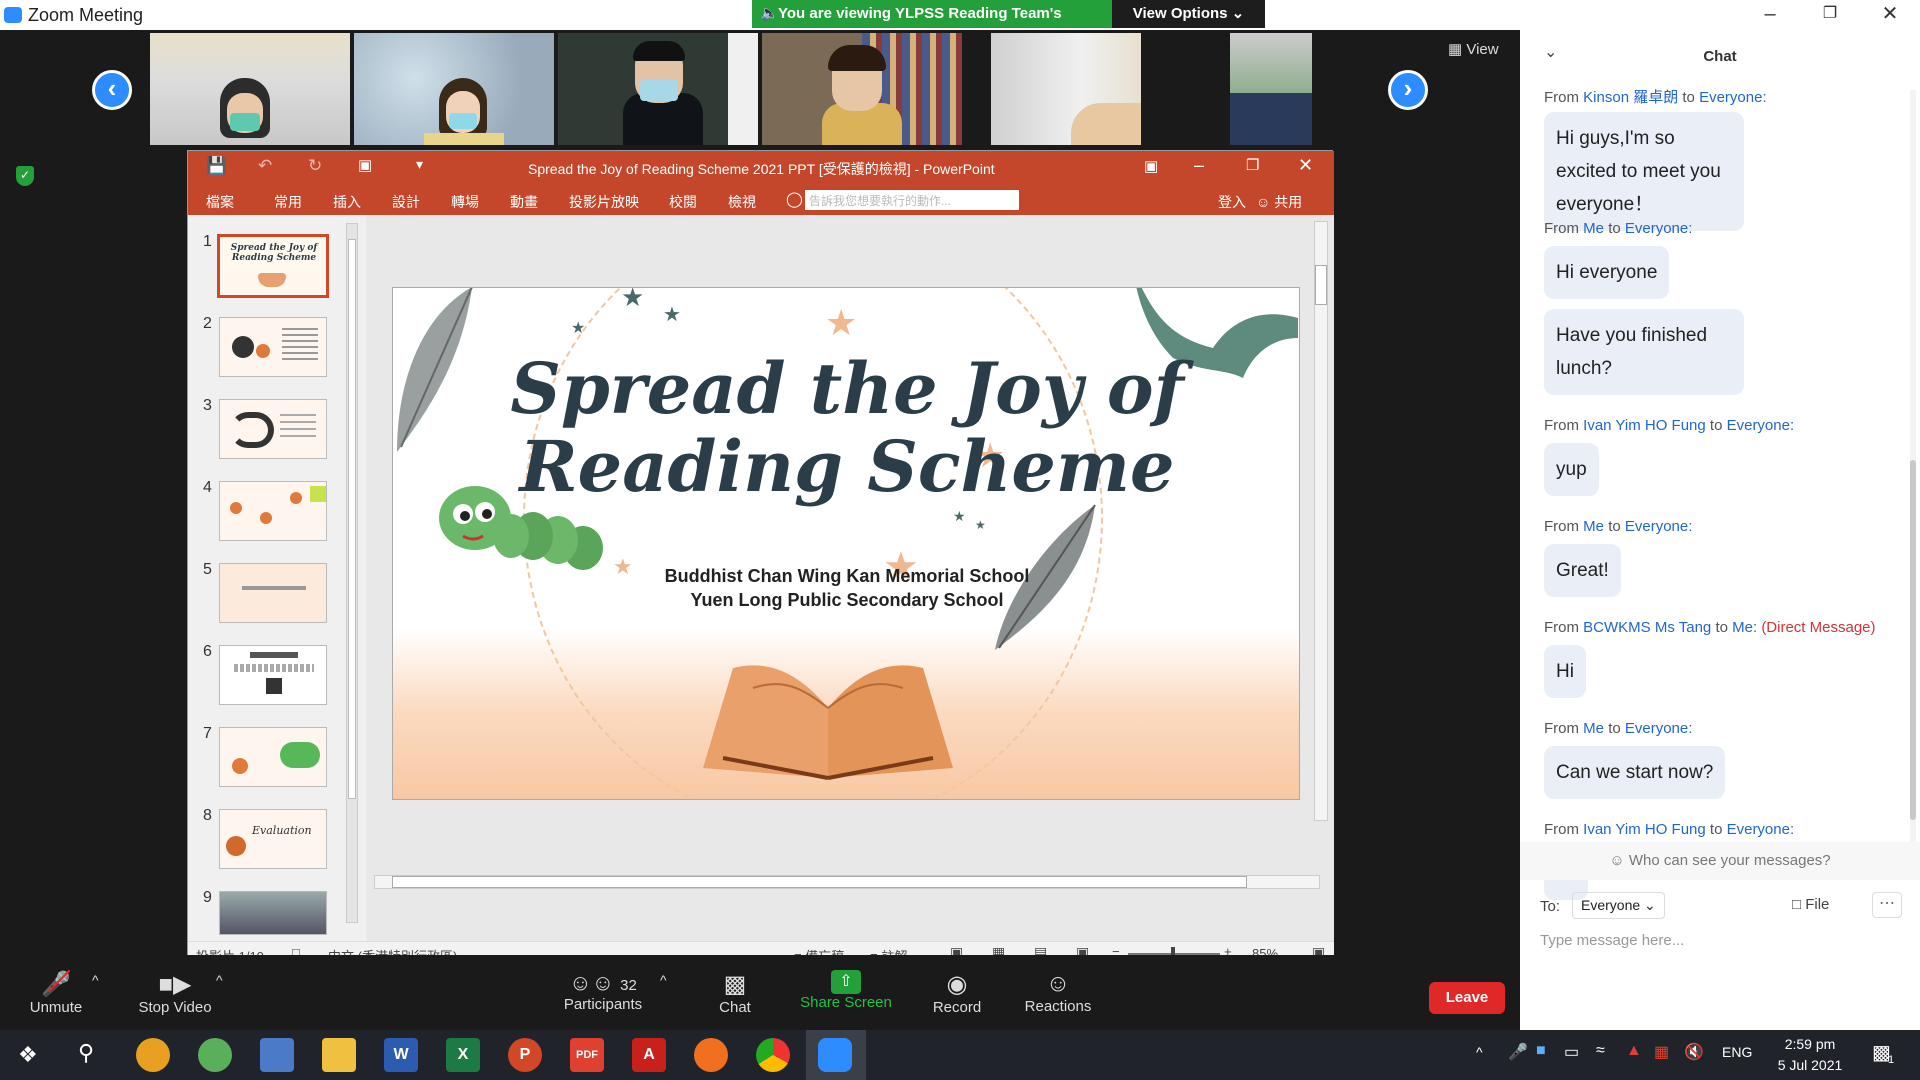 The image size is (1920, 1080). What do you see at coordinates (28, 1055) in the screenshot?
I see `windows-start-icon: ❖` at bounding box center [28, 1055].